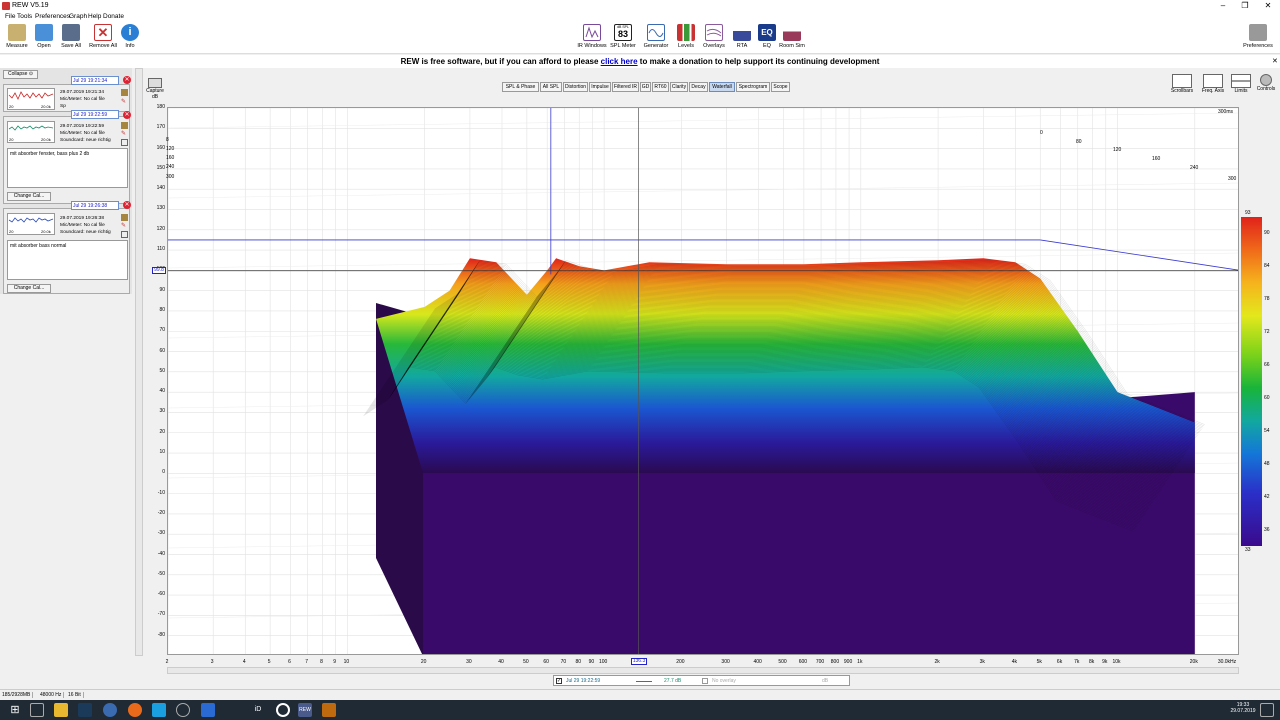 Image resolution: width=1280 pixels, height=720 pixels. Describe the element at coordinates (78, 16) in the screenshot. I see `menu-graph: Graph` at that location.